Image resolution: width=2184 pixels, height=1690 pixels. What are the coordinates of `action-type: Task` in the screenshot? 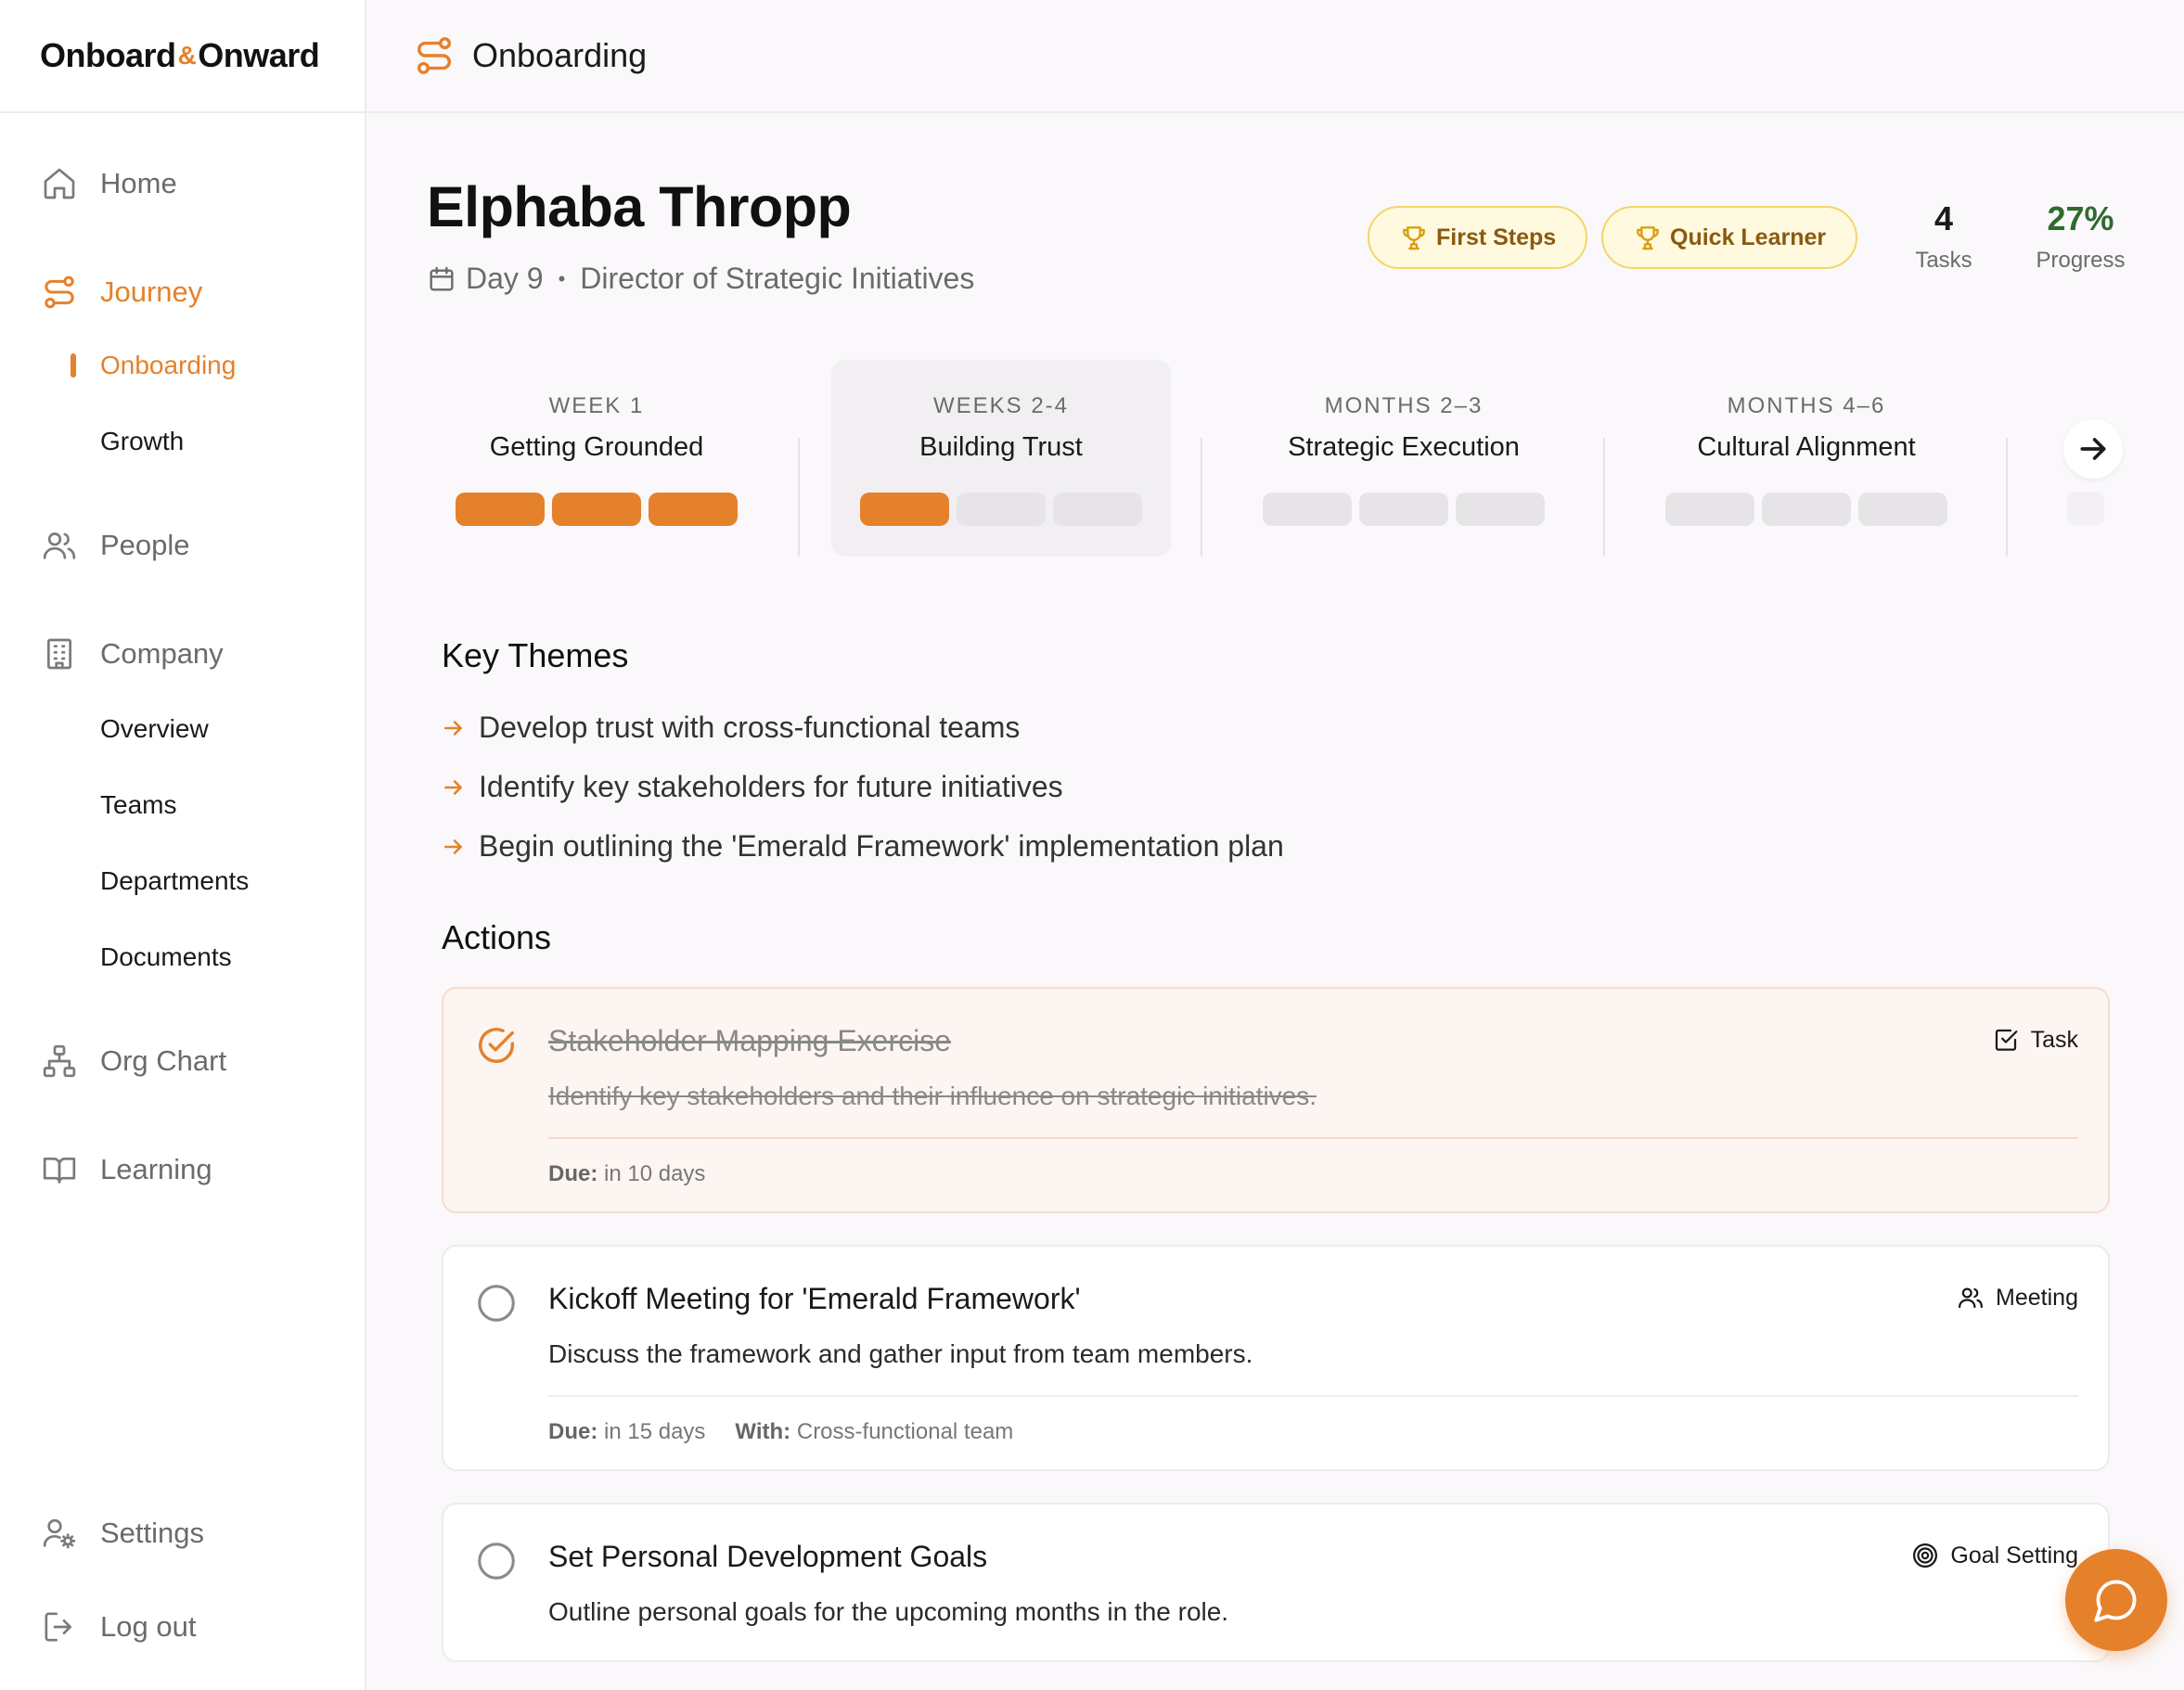 It's located at (2035, 1040).